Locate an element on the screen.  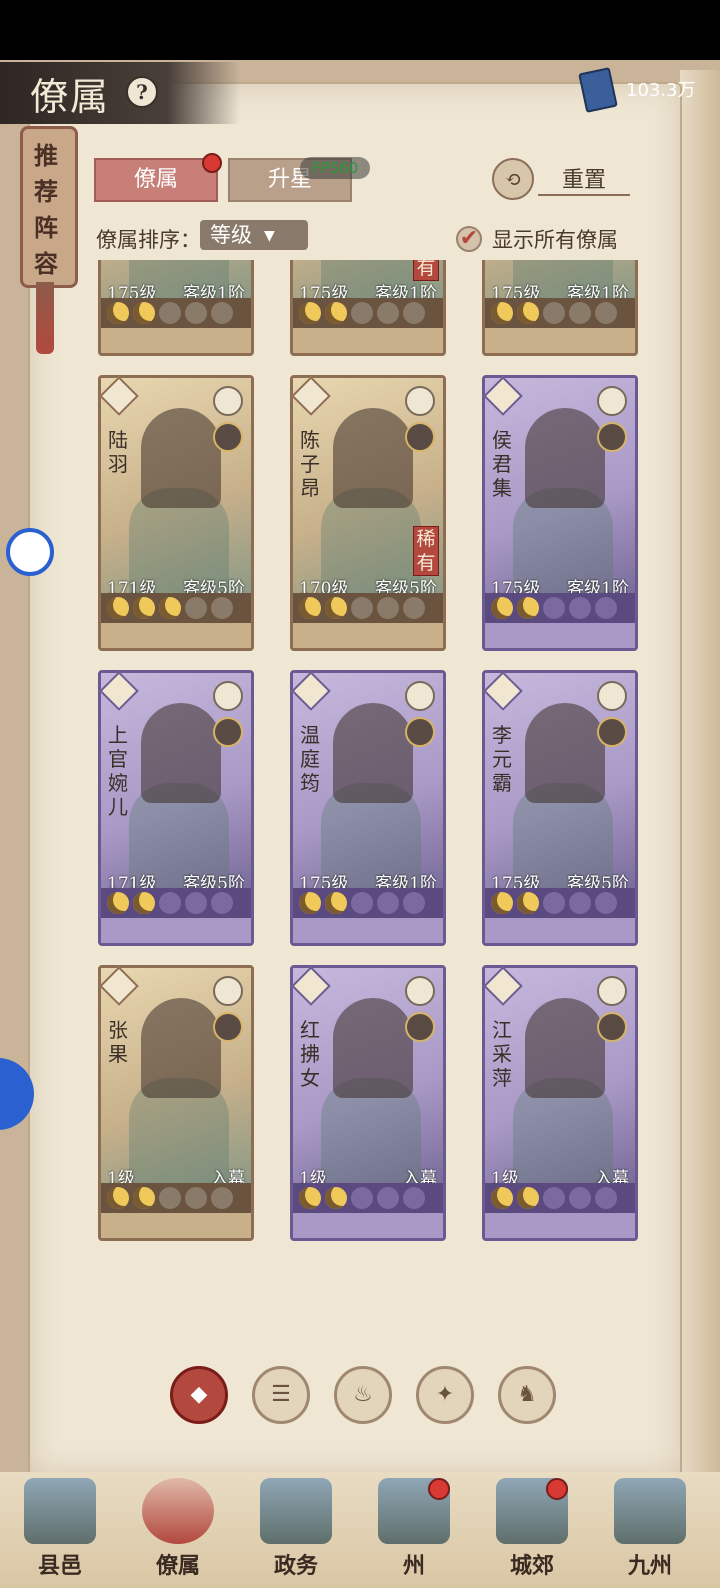
member-card: 李元霸 175级 客级5阶 is located at coordinates (560, 808).